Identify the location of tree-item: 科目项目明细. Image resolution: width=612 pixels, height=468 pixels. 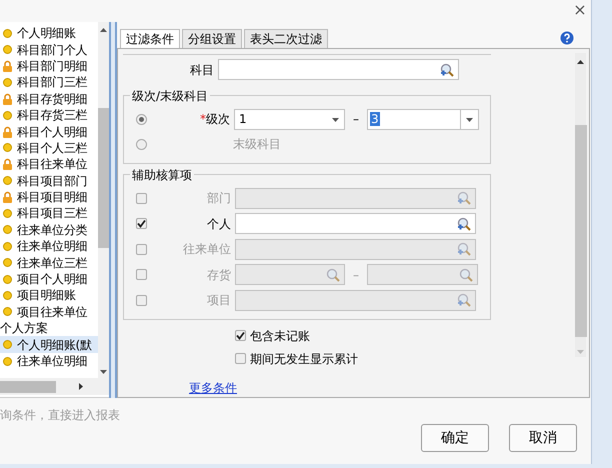
(49, 197).